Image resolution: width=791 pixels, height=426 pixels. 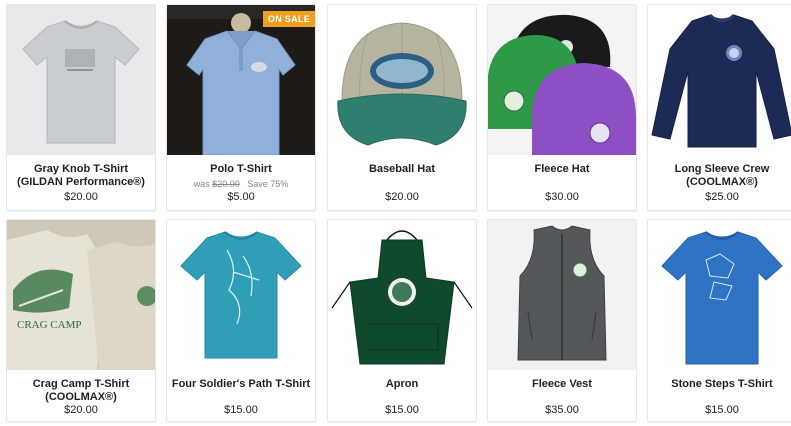 I want to click on product-title: Four Soldier's Path T-Shirt, so click(x=241, y=384).